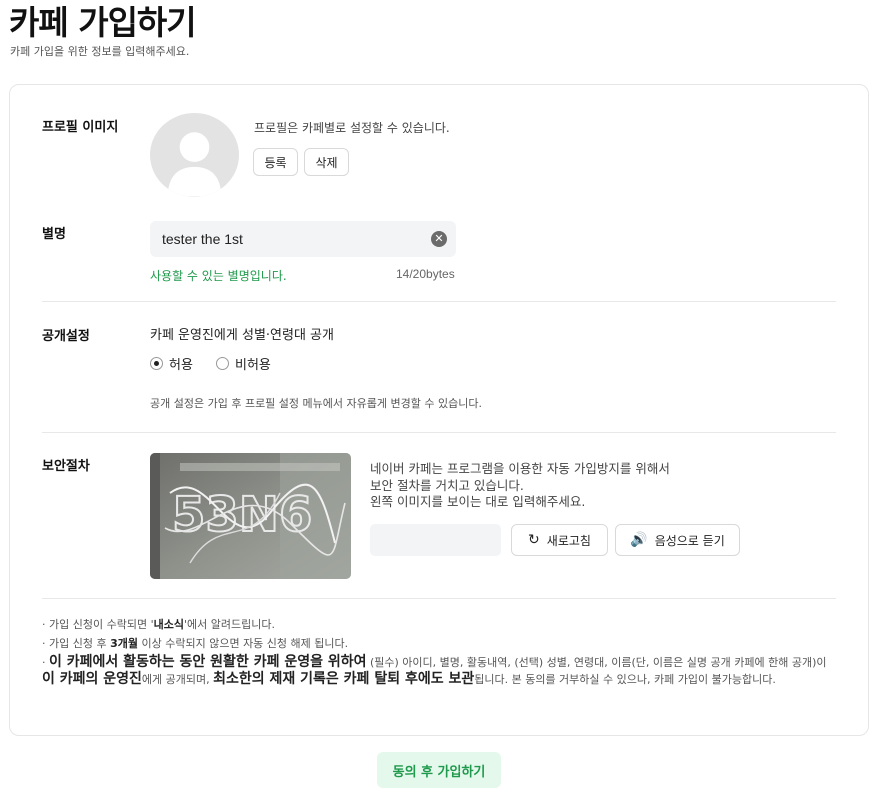 This screenshot has width=880, height=796. I want to click on notice-emphasis: 이 카페에서 활동하는 동안 원활한 카페 운영을 위하여, so click(208, 662).